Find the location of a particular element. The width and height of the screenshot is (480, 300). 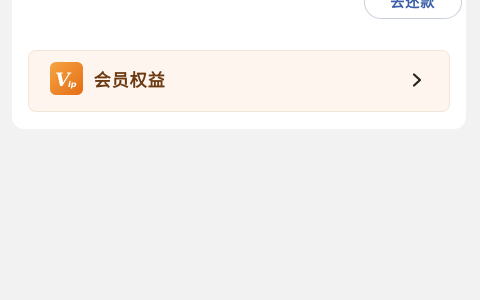

vip-benefits-label: 会员权益 is located at coordinates (130, 81).